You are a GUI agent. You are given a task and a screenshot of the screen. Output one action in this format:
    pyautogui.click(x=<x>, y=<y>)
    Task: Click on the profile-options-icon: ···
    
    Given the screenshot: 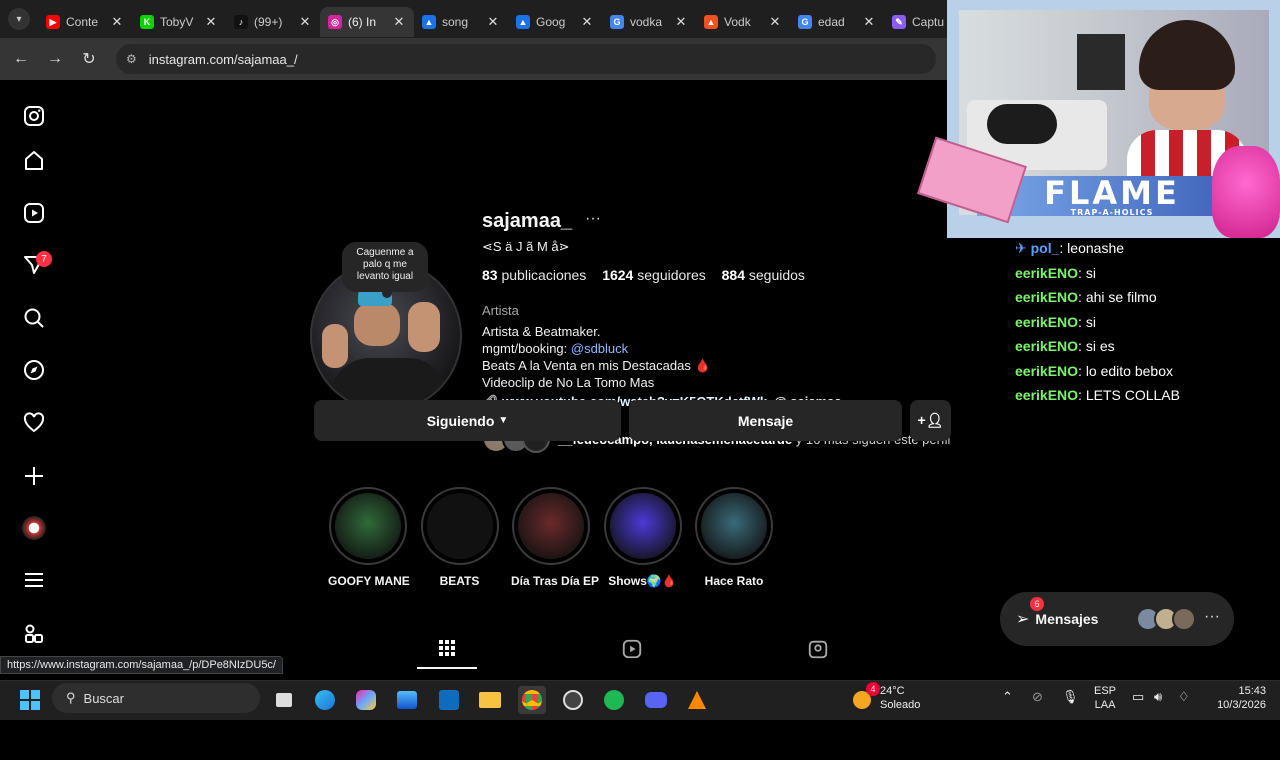 What is the action you would take?
    pyautogui.click(x=593, y=219)
    